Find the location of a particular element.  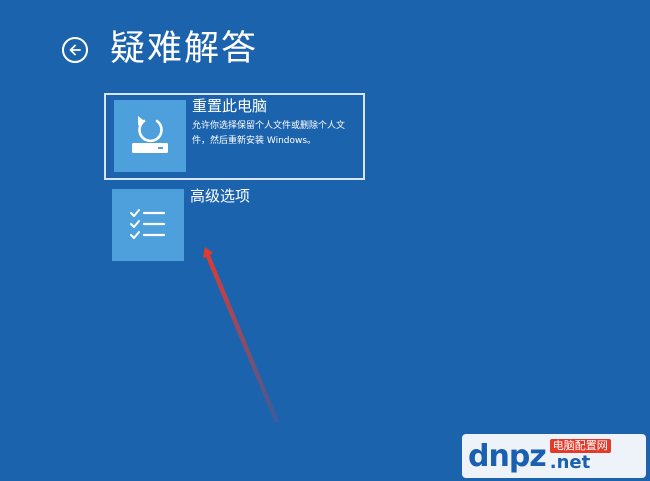

option-reset-pc: 重置此电脑 允许你选择保留个人文件或删除个人文件，然后重新安装 Windows。 is located at coordinates (234, 136).